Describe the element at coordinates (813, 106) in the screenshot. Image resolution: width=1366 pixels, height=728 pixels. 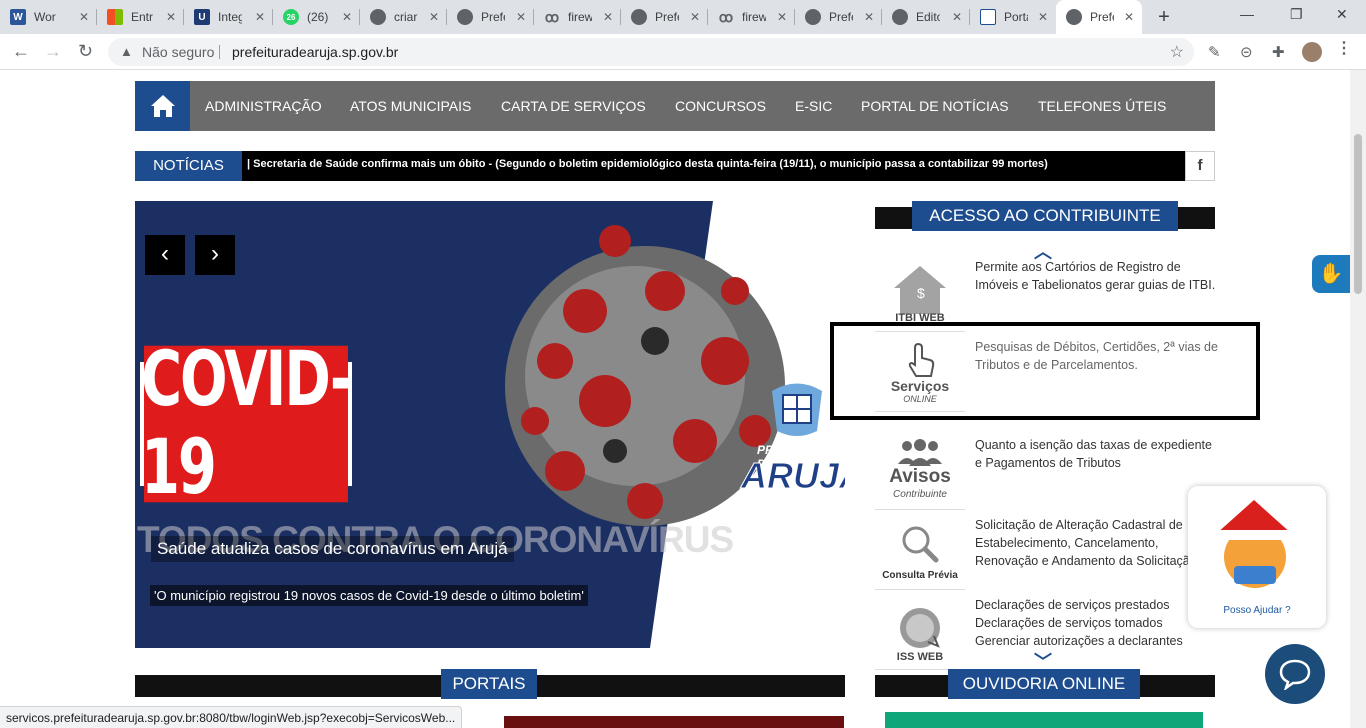
I see `nav-item-e-sic: E-SIC` at that location.